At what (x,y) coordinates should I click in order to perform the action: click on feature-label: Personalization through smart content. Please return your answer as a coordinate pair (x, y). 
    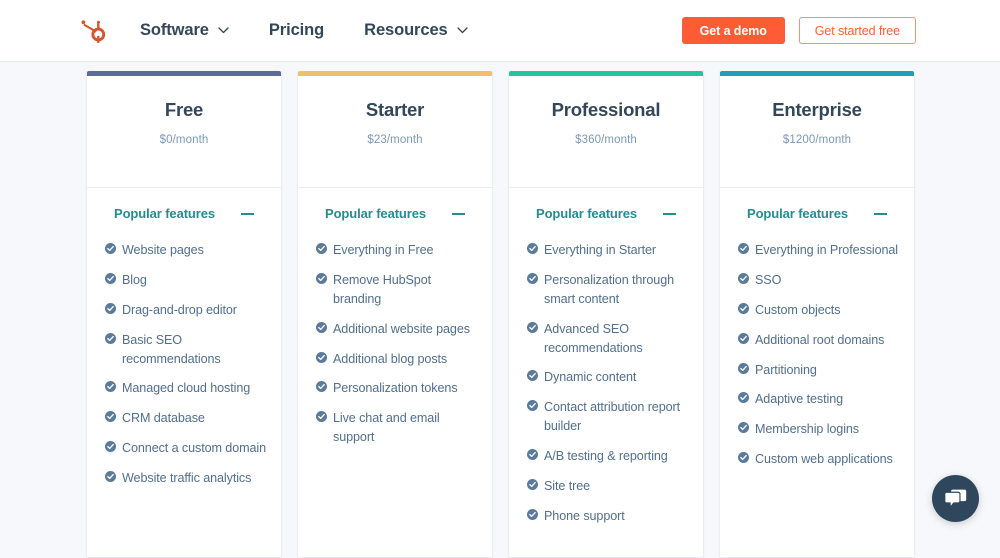
    Looking at the image, I should click on (617, 290).